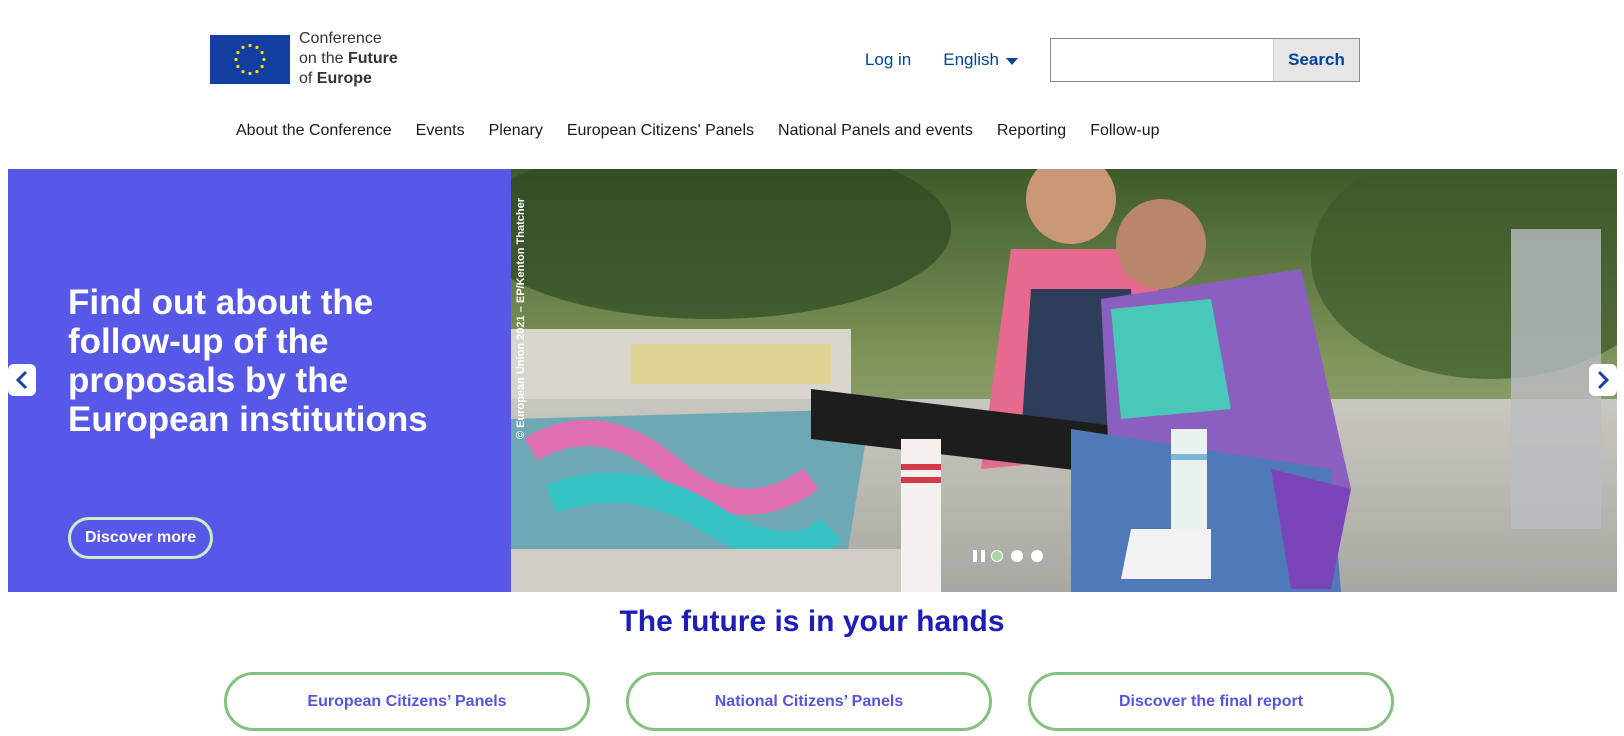 The height and width of the screenshot is (736, 1624). What do you see at coordinates (440, 131) in the screenshot?
I see `nav-item-events: Events` at bounding box center [440, 131].